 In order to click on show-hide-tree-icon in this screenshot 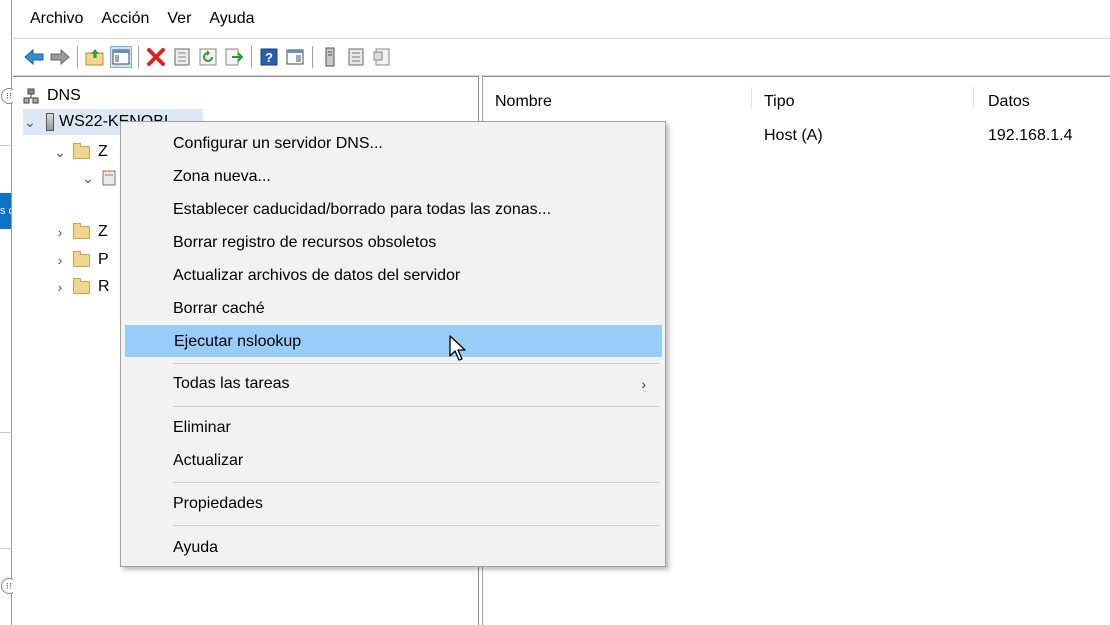, I will do `click(121, 57)`.